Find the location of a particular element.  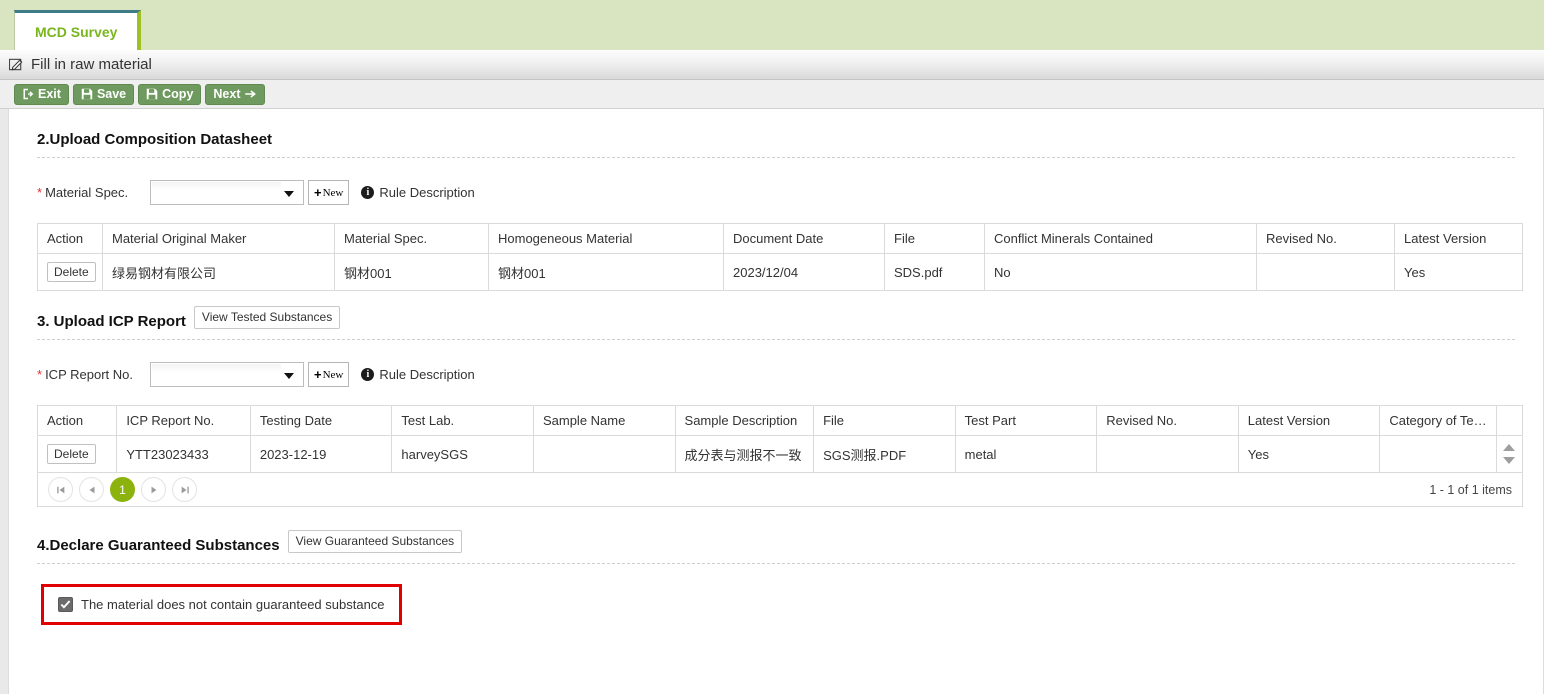

rule-description-label-2: Rule Description is located at coordinates (427, 374).